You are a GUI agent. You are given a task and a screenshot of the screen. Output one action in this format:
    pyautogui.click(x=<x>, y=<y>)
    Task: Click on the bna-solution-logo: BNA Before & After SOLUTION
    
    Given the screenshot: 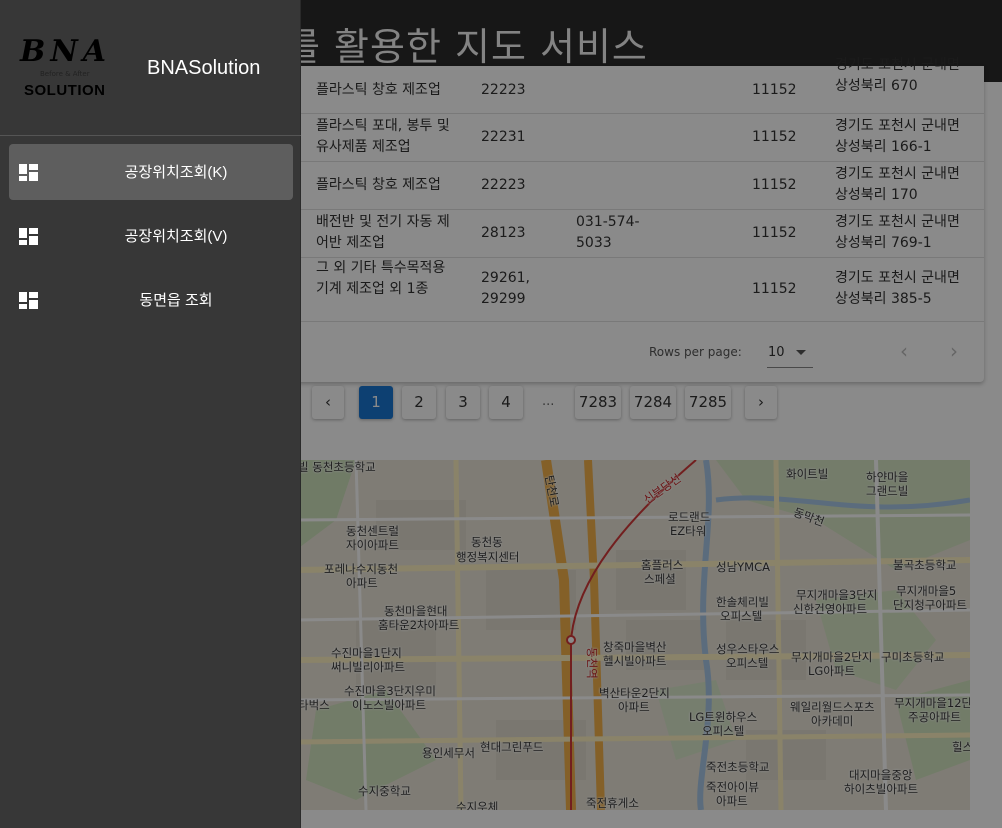 What is the action you would take?
    pyautogui.click(x=66, y=67)
    